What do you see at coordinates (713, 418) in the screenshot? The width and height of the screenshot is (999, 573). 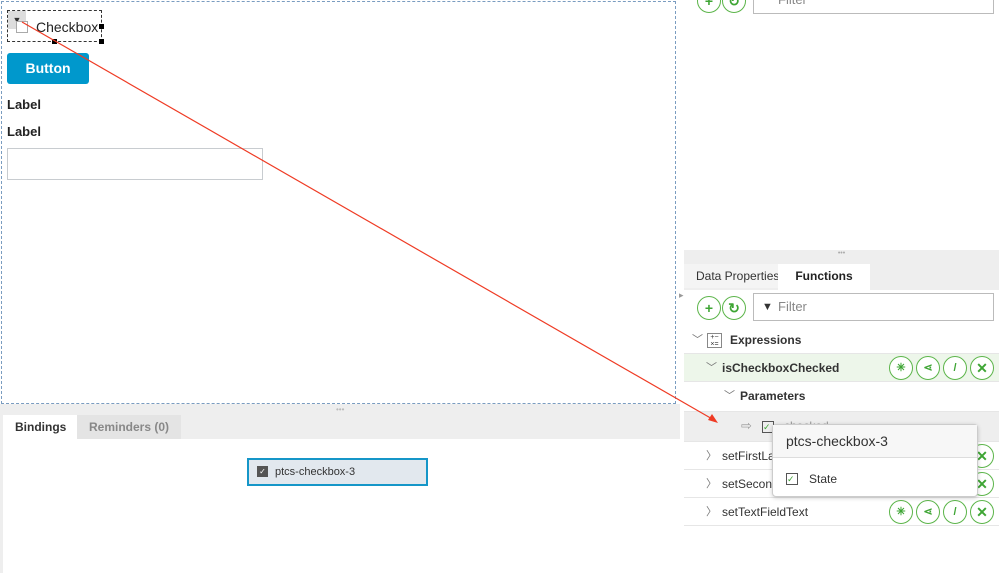 I see `arrow-head` at bounding box center [713, 418].